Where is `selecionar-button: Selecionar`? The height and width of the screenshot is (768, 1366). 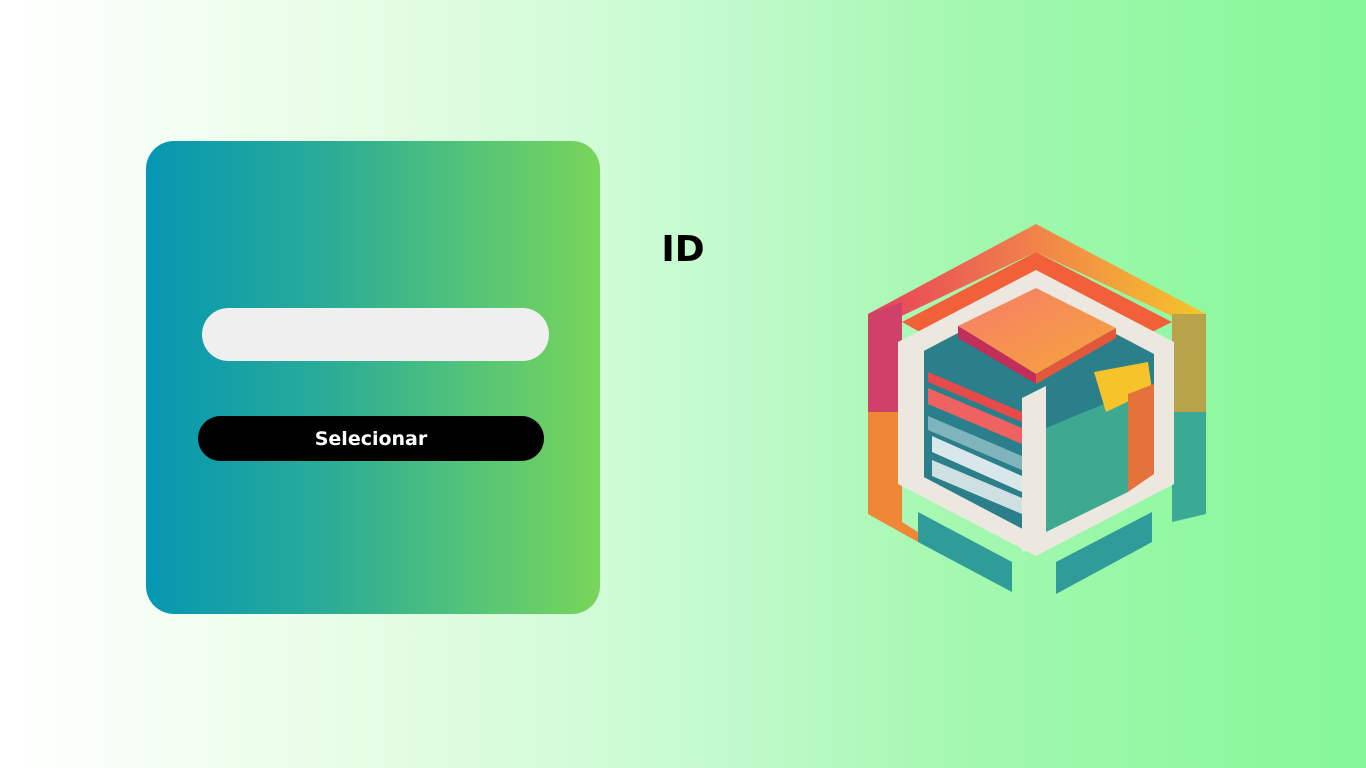
selecionar-button: Selecionar is located at coordinates (371, 438).